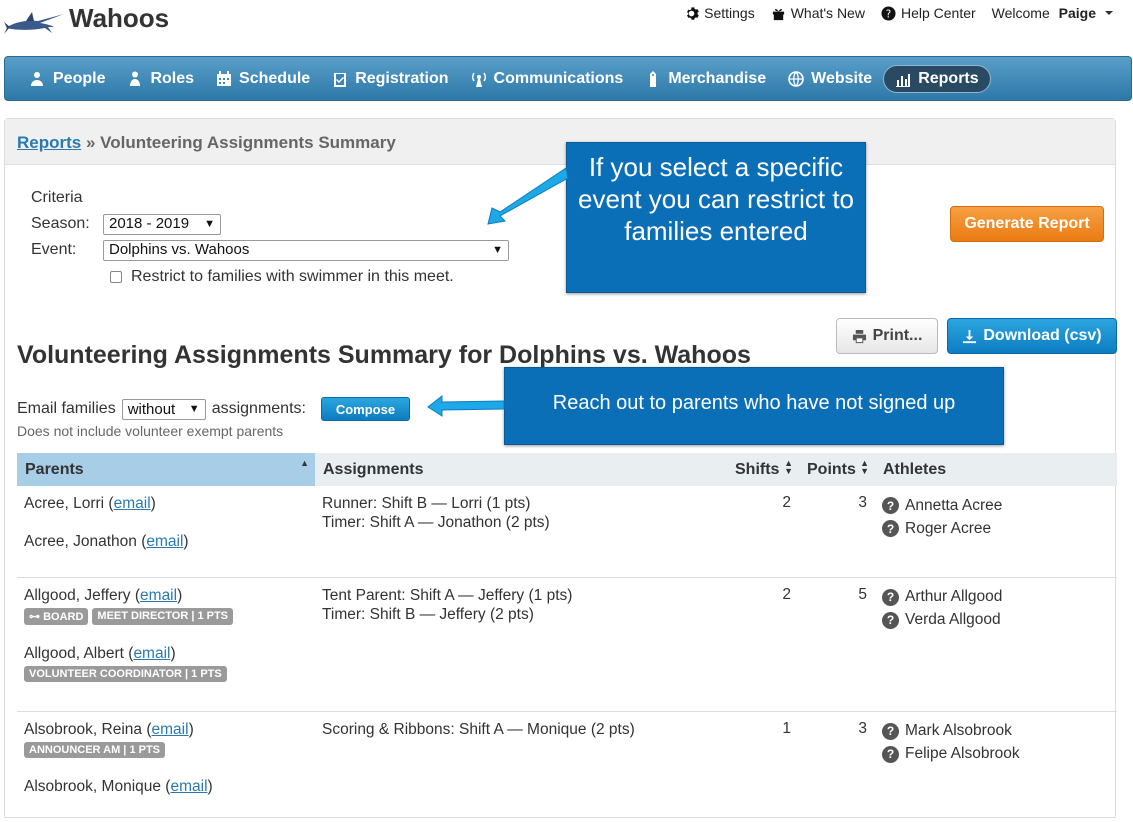 The height and width of the screenshot is (822, 1133). I want to click on swordfish-logo-icon, so click(34, 23).